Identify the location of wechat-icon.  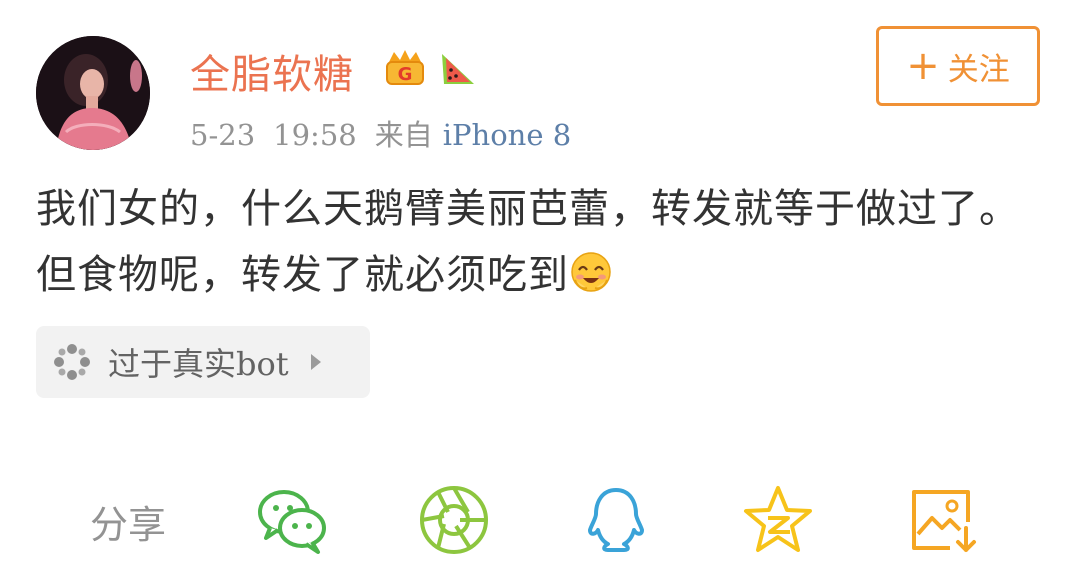
(292, 520).